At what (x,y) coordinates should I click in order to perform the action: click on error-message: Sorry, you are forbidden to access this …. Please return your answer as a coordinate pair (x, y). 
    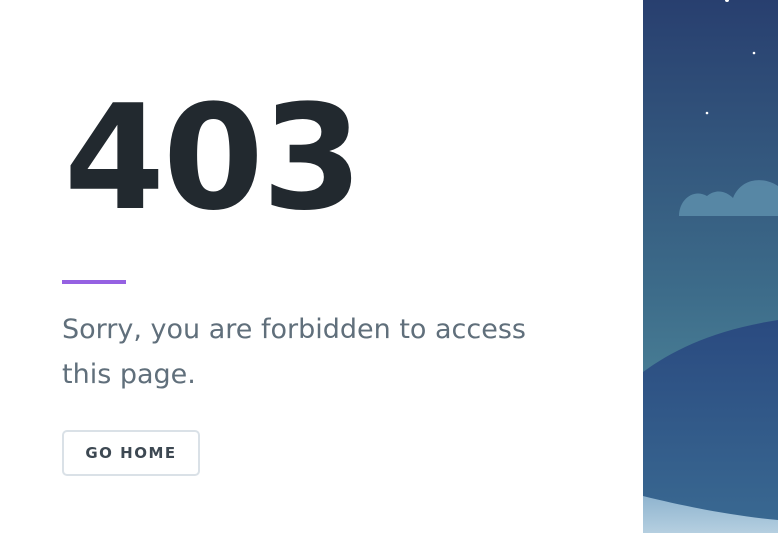
    Looking at the image, I should click on (294, 352).